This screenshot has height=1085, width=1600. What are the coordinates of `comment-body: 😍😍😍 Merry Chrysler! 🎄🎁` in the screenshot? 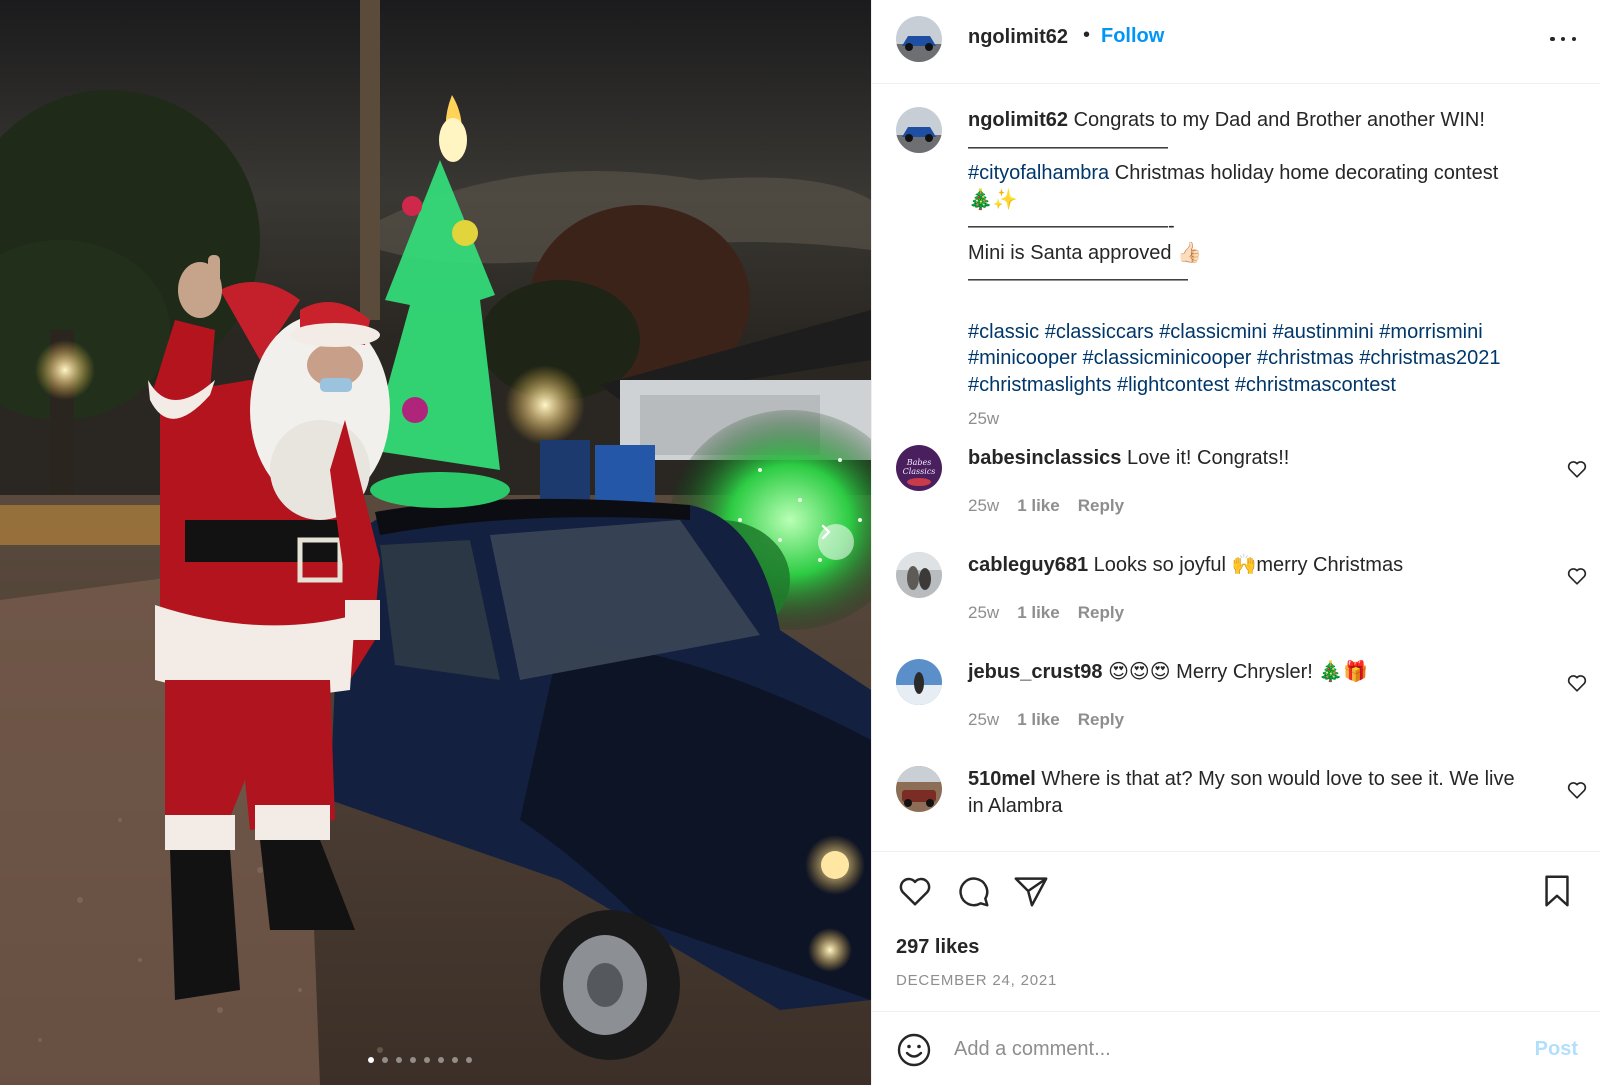 It's located at (1238, 672).